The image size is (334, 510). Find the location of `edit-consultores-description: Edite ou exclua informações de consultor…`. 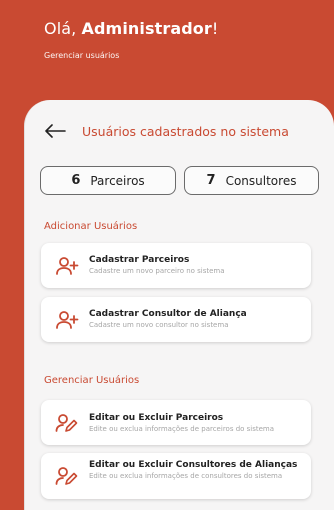

edit-consultores-description: Edite ou exclua informações de consultor… is located at coordinates (186, 476).